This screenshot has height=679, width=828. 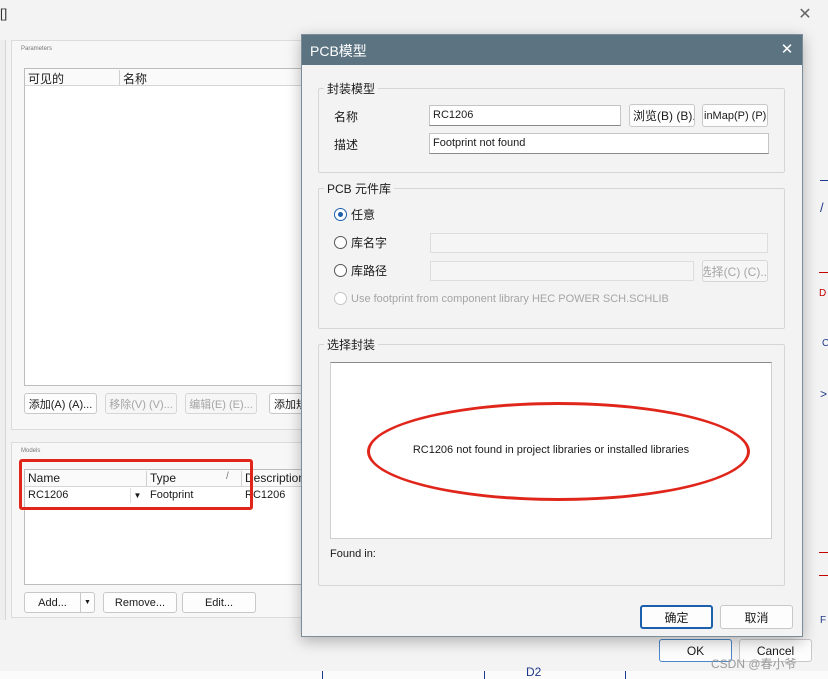 I want to click on radio-library-name-label: 库名字, so click(x=369, y=243).